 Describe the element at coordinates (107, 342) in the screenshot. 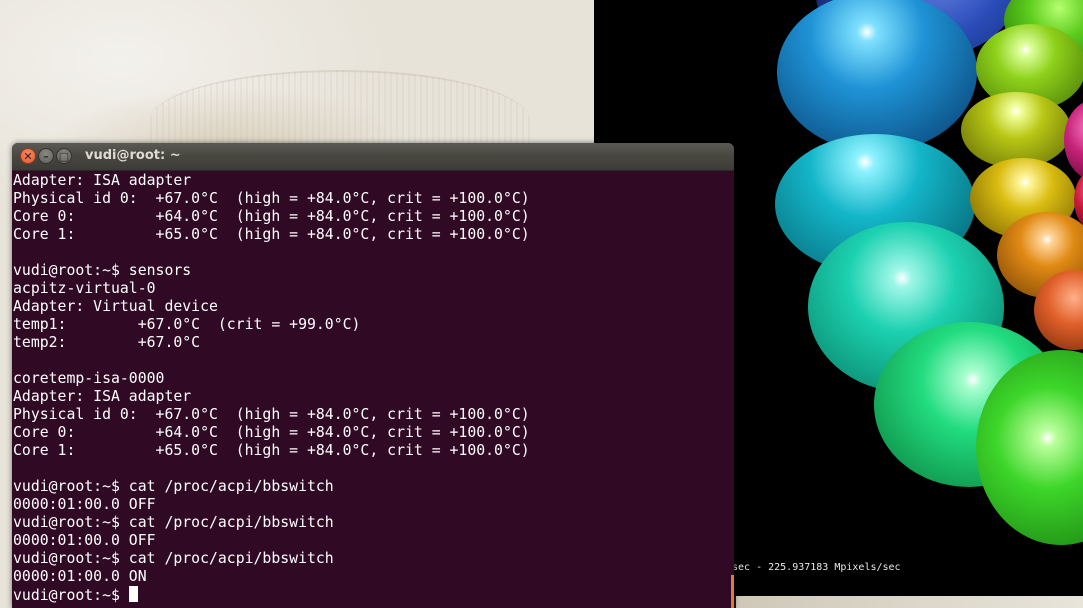

I see `terminal-line: temp2: +67.0°C` at that location.